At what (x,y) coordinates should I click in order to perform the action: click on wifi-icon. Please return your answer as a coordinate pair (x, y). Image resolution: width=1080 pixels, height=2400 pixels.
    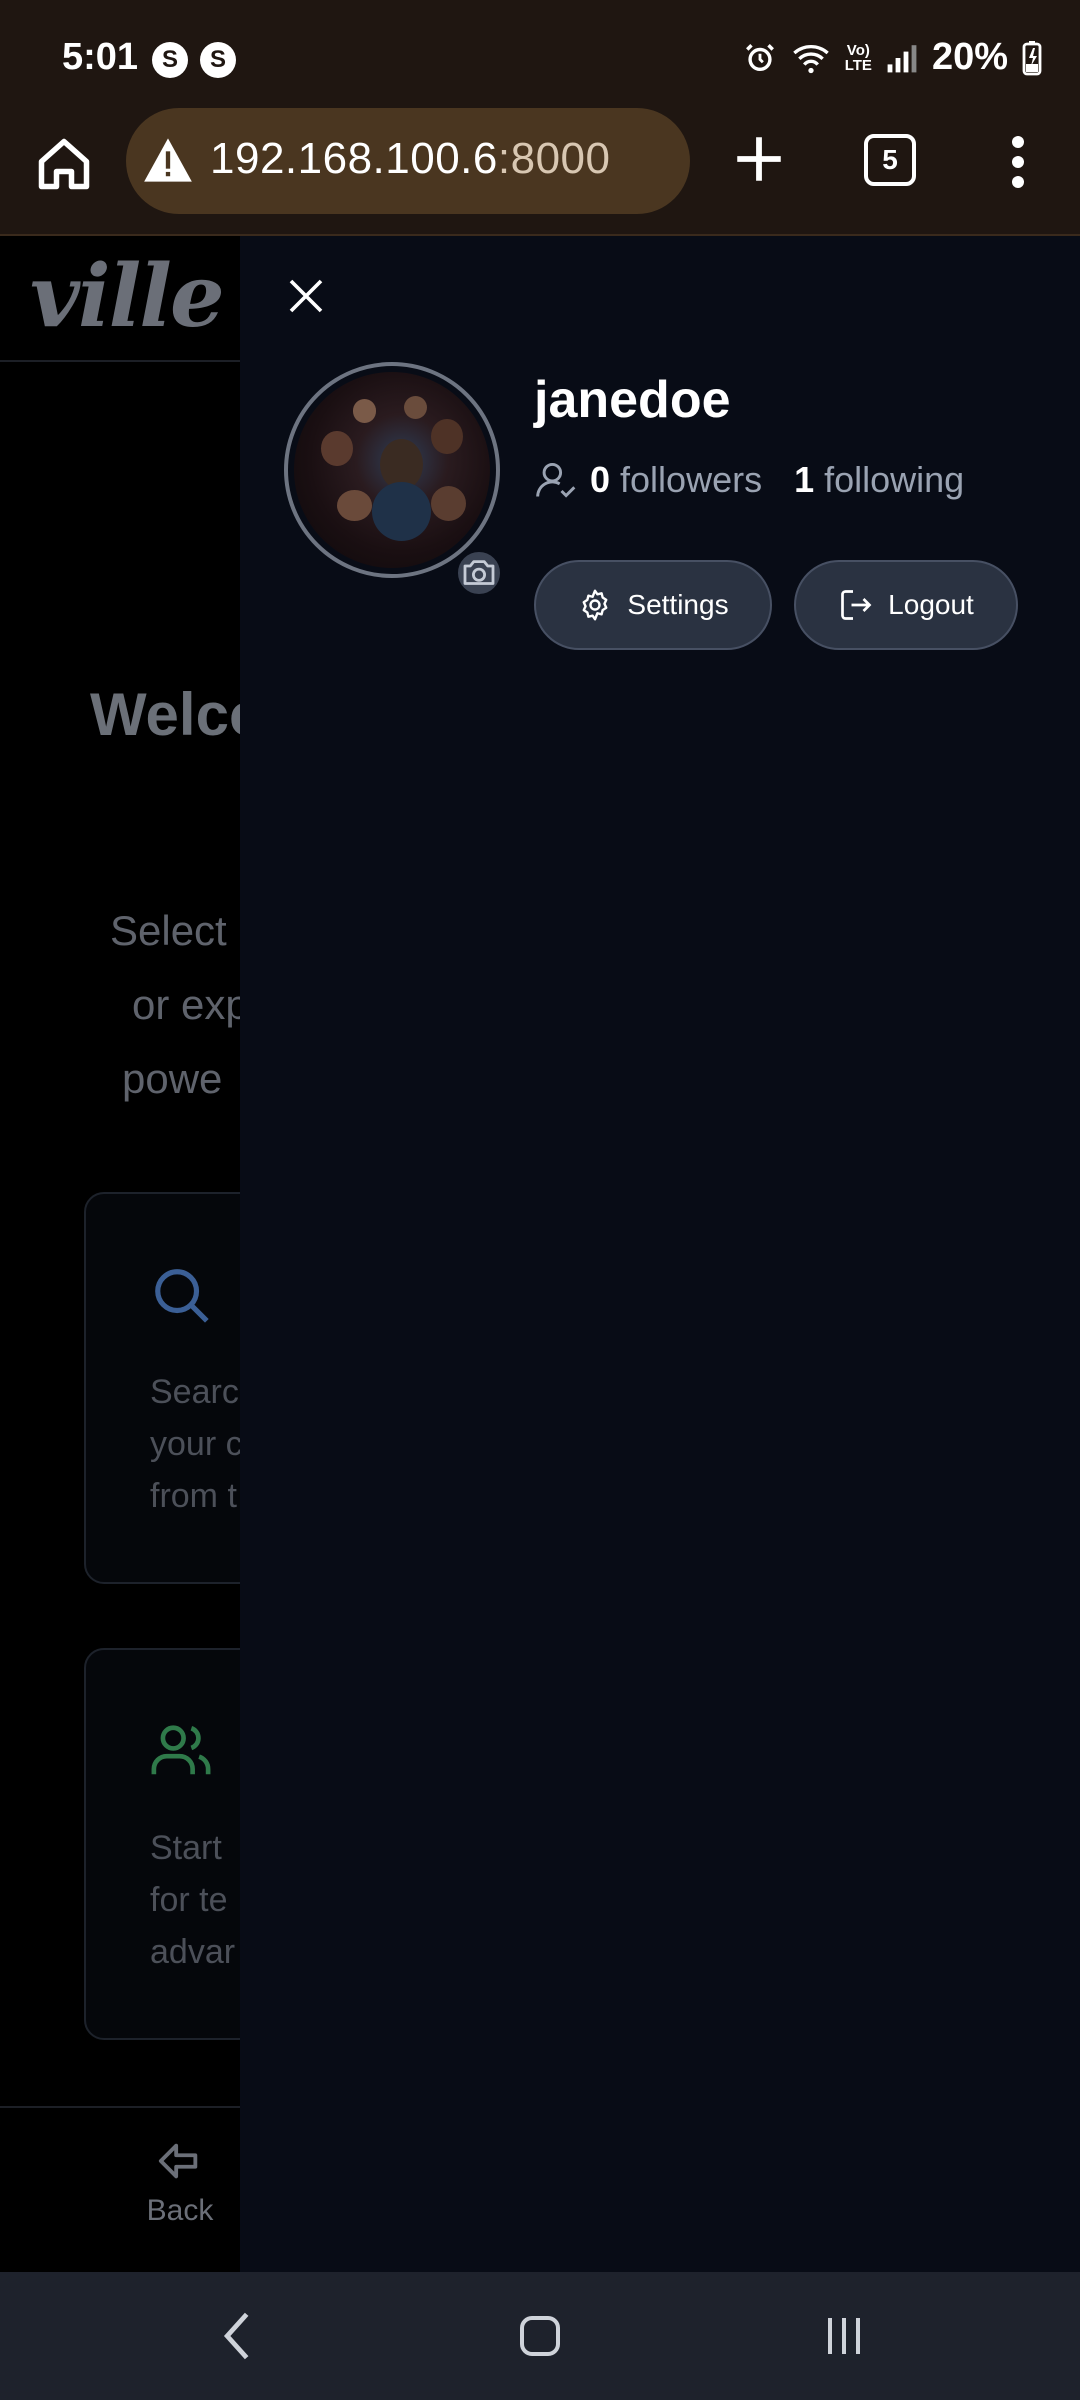
    Looking at the image, I should click on (810, 58).